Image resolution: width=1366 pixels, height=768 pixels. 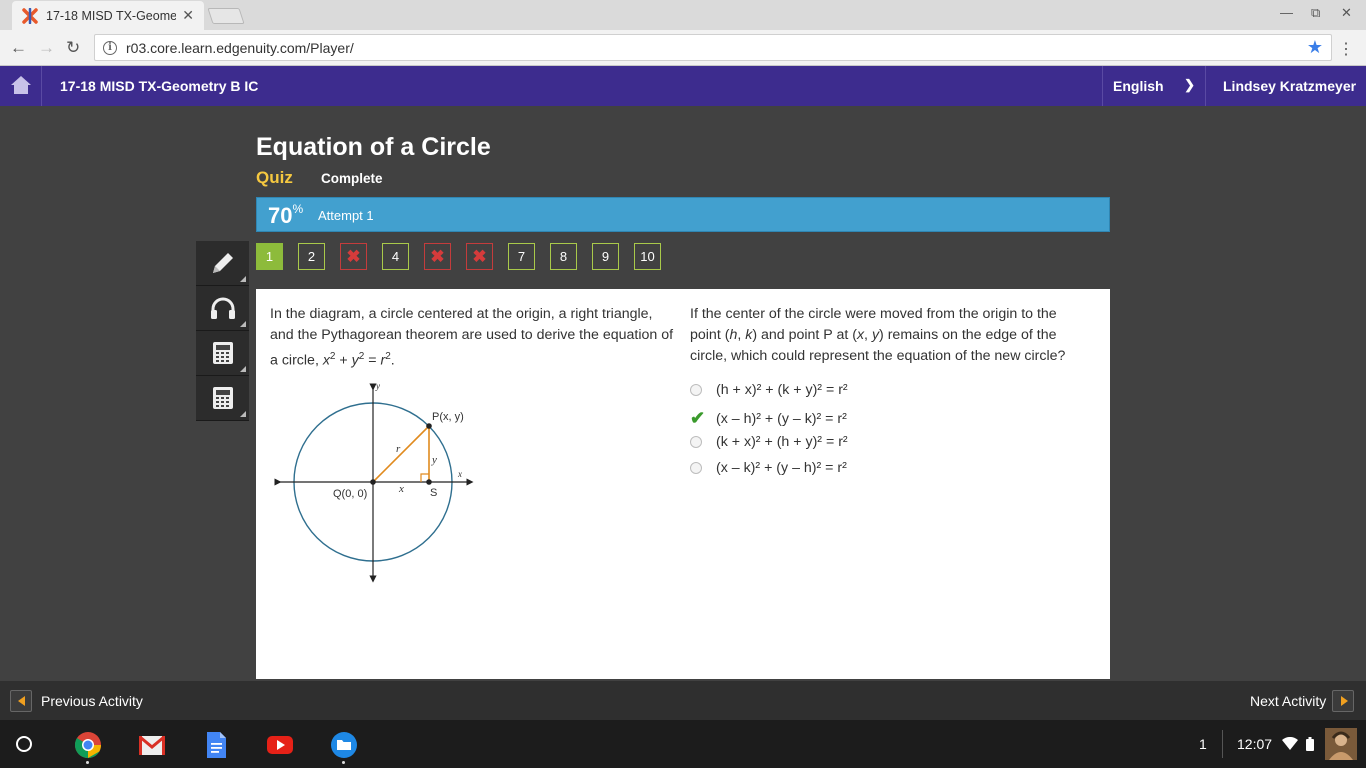 What do you see at coordinates (226, 16) in the screenshot?
I see `new-tab-button` at bounding box center [226, 16].